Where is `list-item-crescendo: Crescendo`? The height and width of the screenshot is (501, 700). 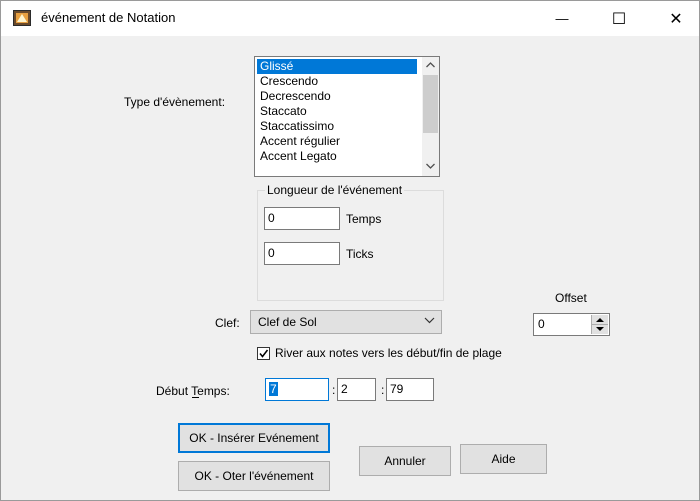
list-item-crescendo: Crescendo is located at coordinates (337, 81).